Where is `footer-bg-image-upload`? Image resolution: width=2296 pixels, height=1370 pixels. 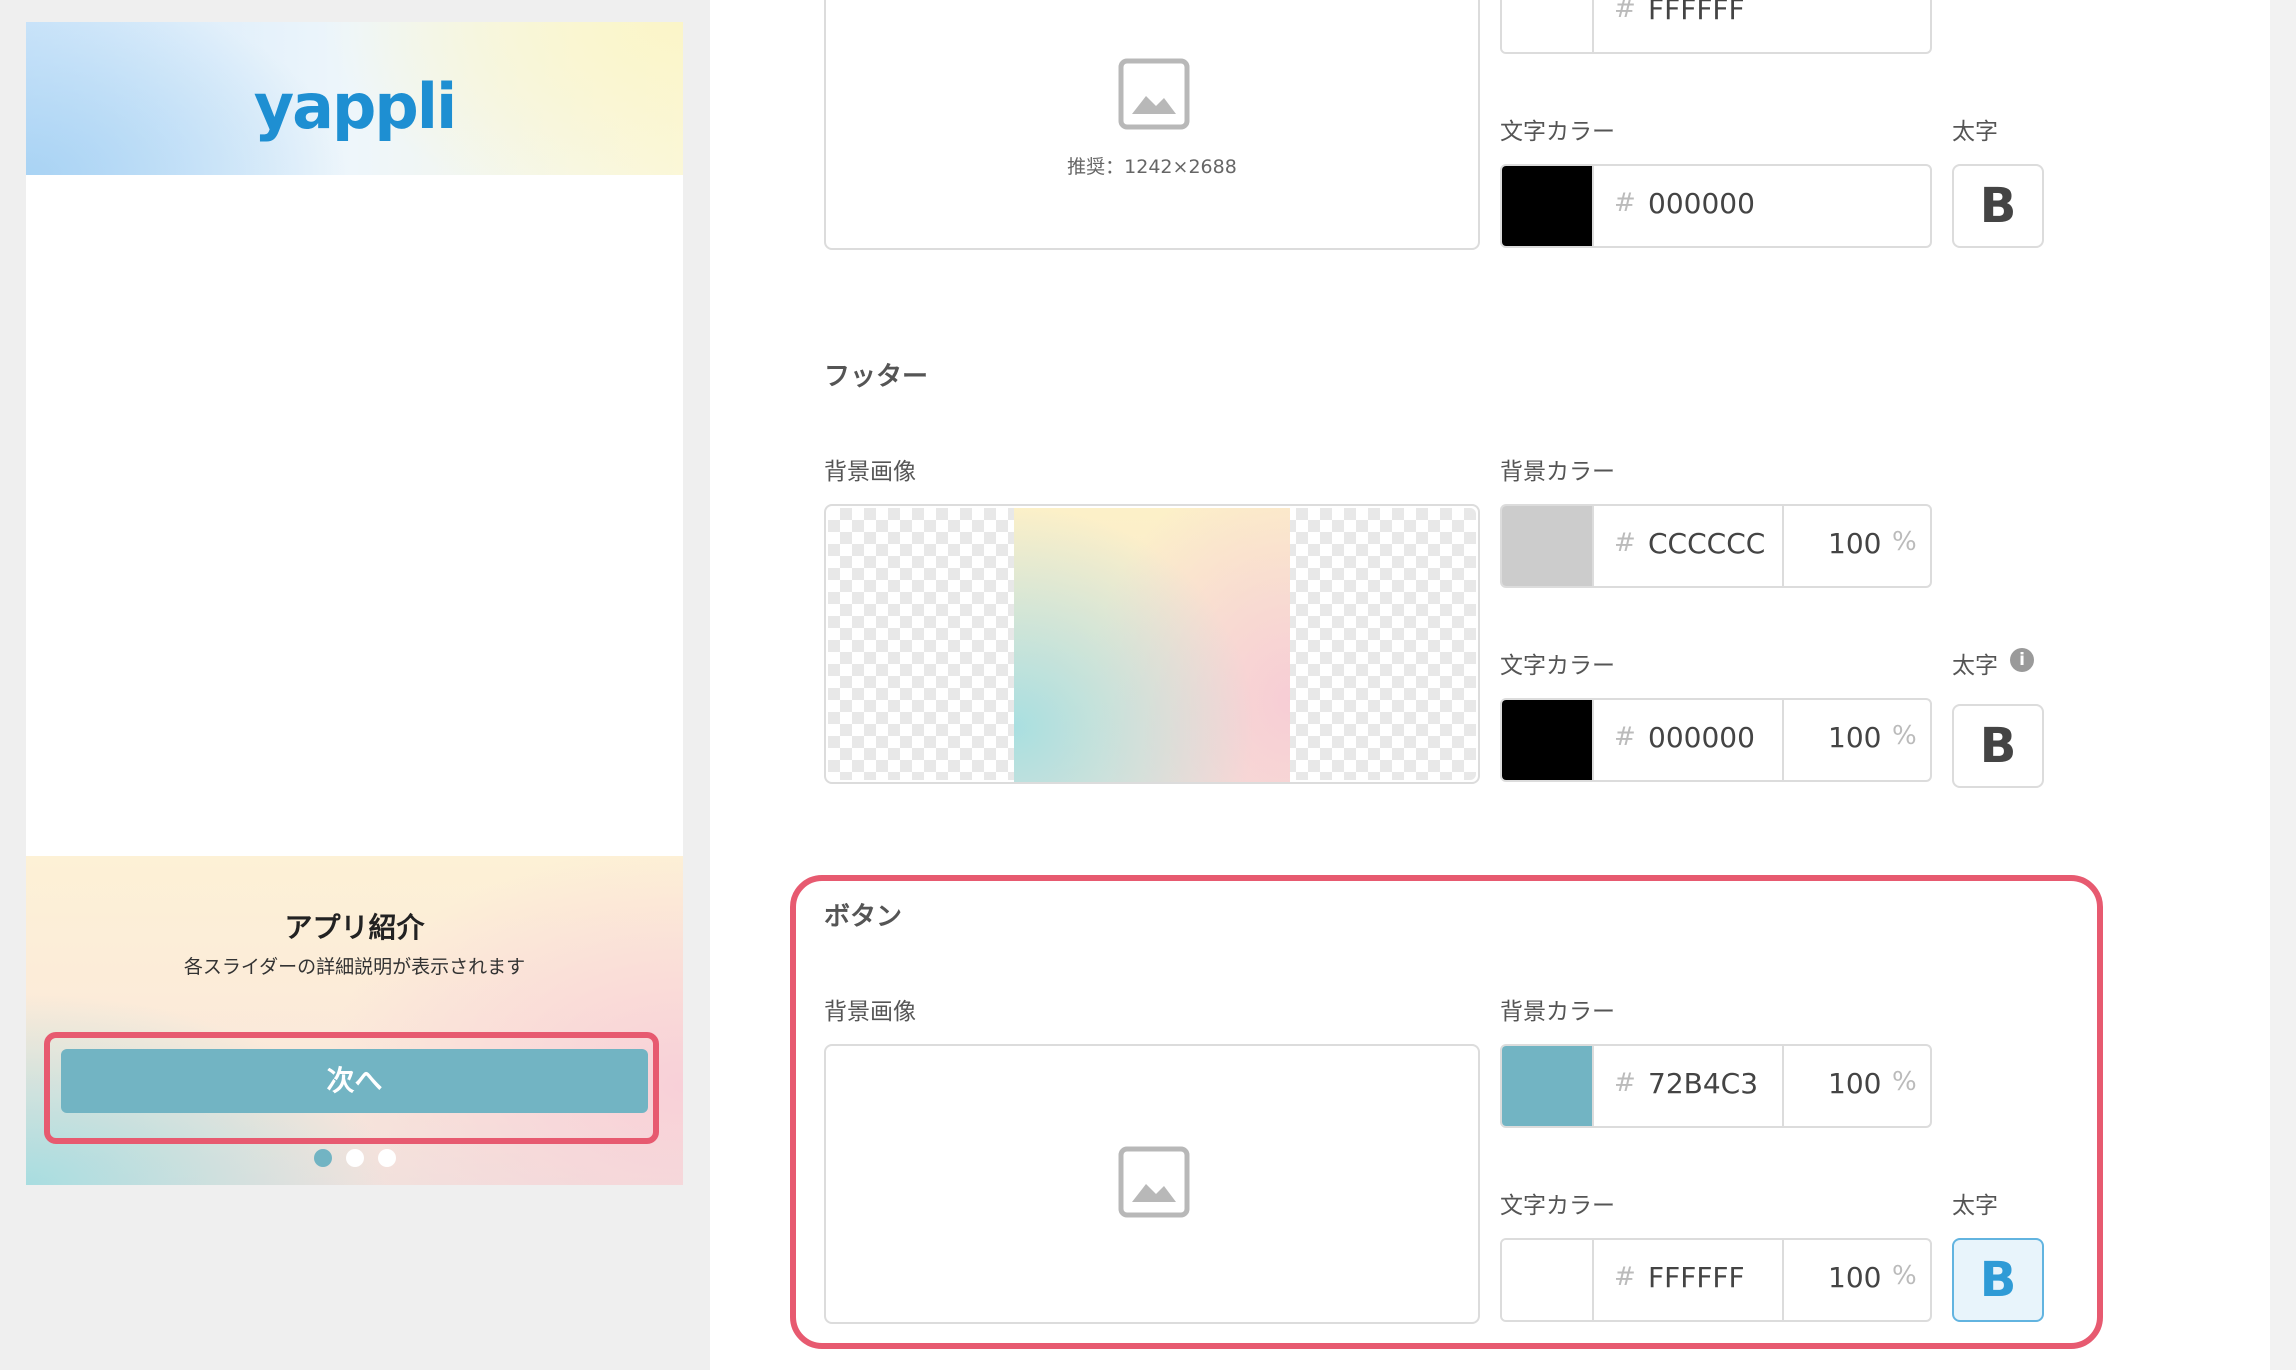
footer-bg-image-upload is located at coordinates (1152, 644).